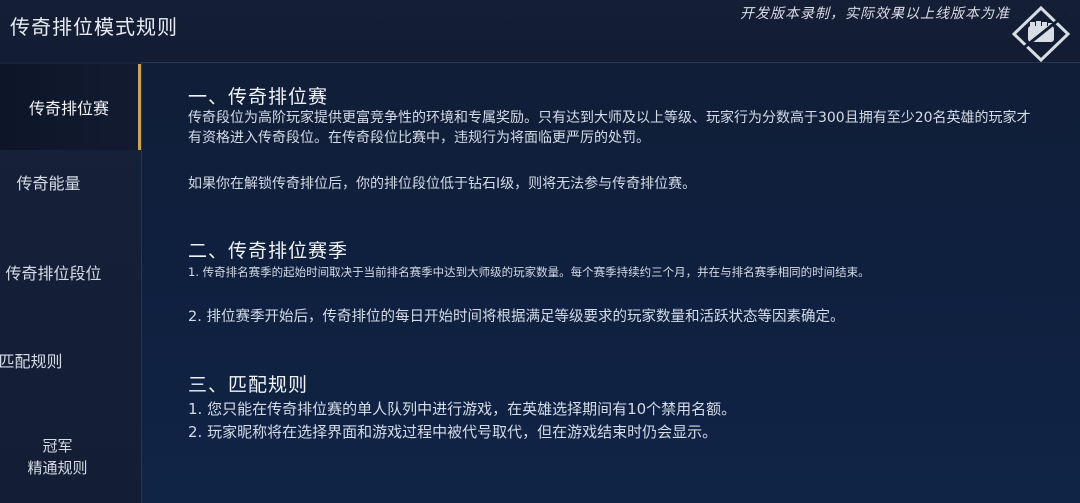 The height and width of the screenshot is (503, 1080). Describe the element at coordinates (53, 273) in the screenshot. I see `sidebar-item-label: 传奇排位段位` at that location.